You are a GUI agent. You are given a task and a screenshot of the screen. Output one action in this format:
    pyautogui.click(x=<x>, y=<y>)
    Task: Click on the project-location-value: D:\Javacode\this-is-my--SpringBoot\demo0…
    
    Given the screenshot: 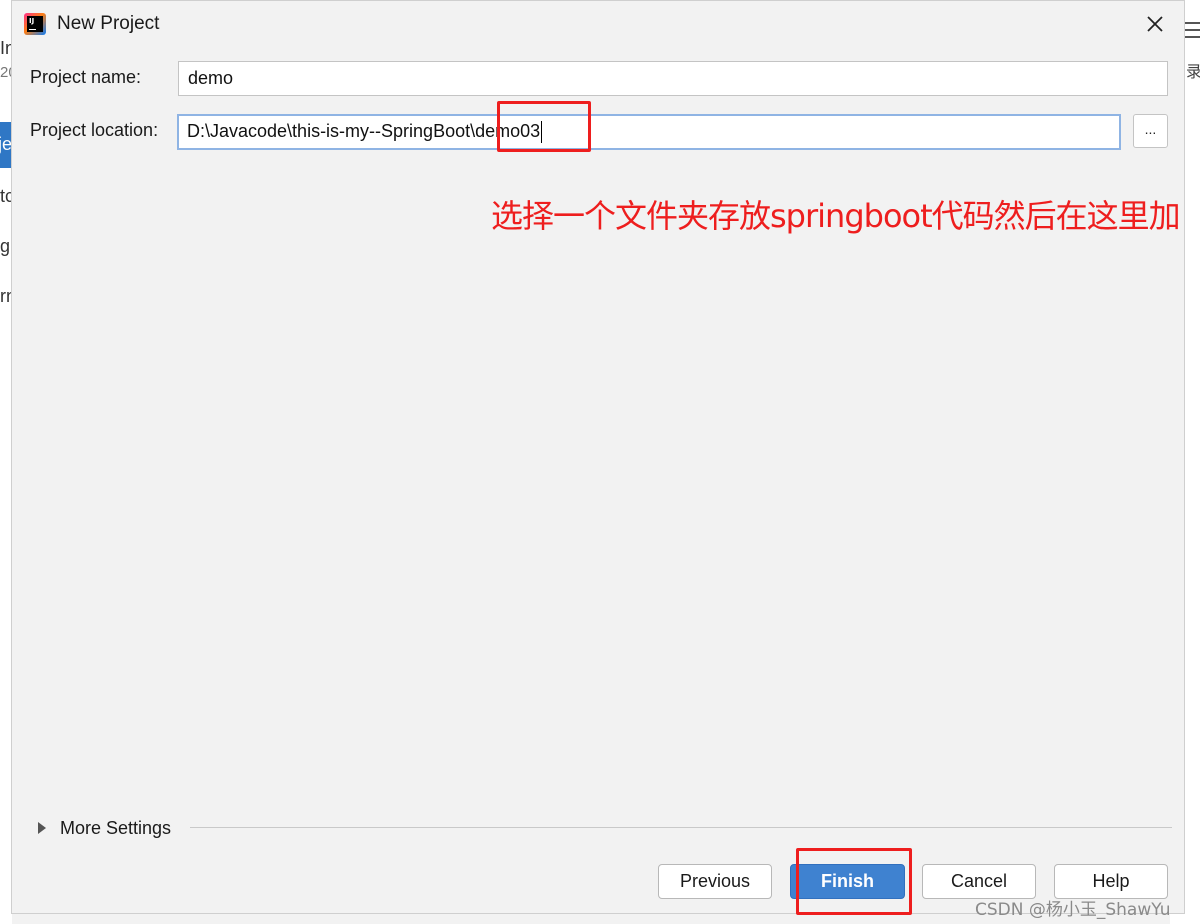 What is the action you would take?
    pyautogui.click(x=364, y=131)
    